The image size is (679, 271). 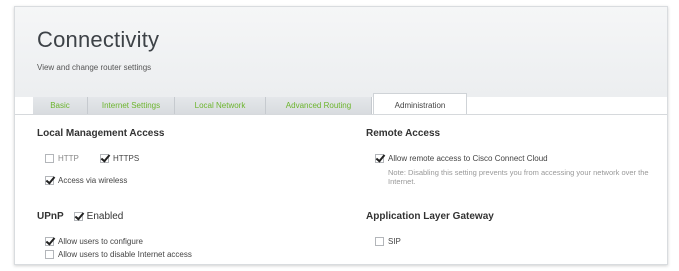 I want to click on allow-disable-label: Allow users to disable Internet access, so click(x=125, y=254).